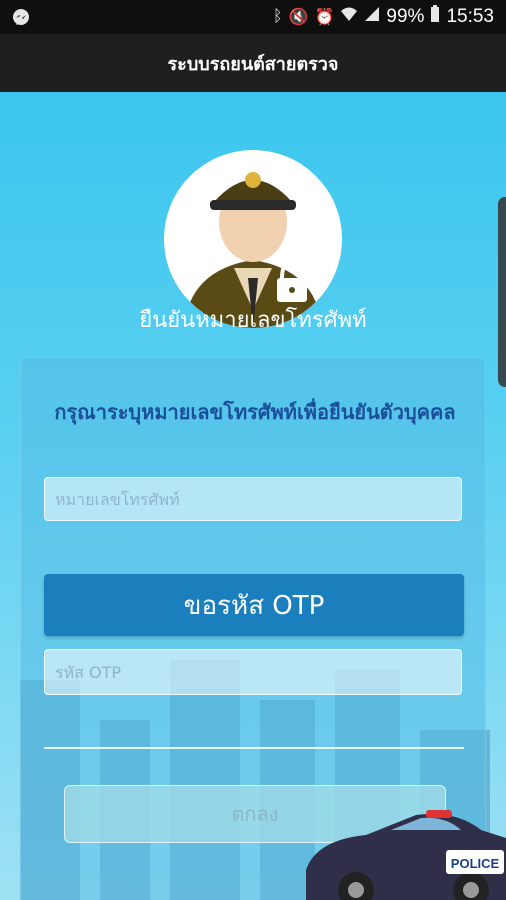  I want to click on page-subtitle: ยืนยันหมายเลขโทรศัพท์, so click(253, 320).